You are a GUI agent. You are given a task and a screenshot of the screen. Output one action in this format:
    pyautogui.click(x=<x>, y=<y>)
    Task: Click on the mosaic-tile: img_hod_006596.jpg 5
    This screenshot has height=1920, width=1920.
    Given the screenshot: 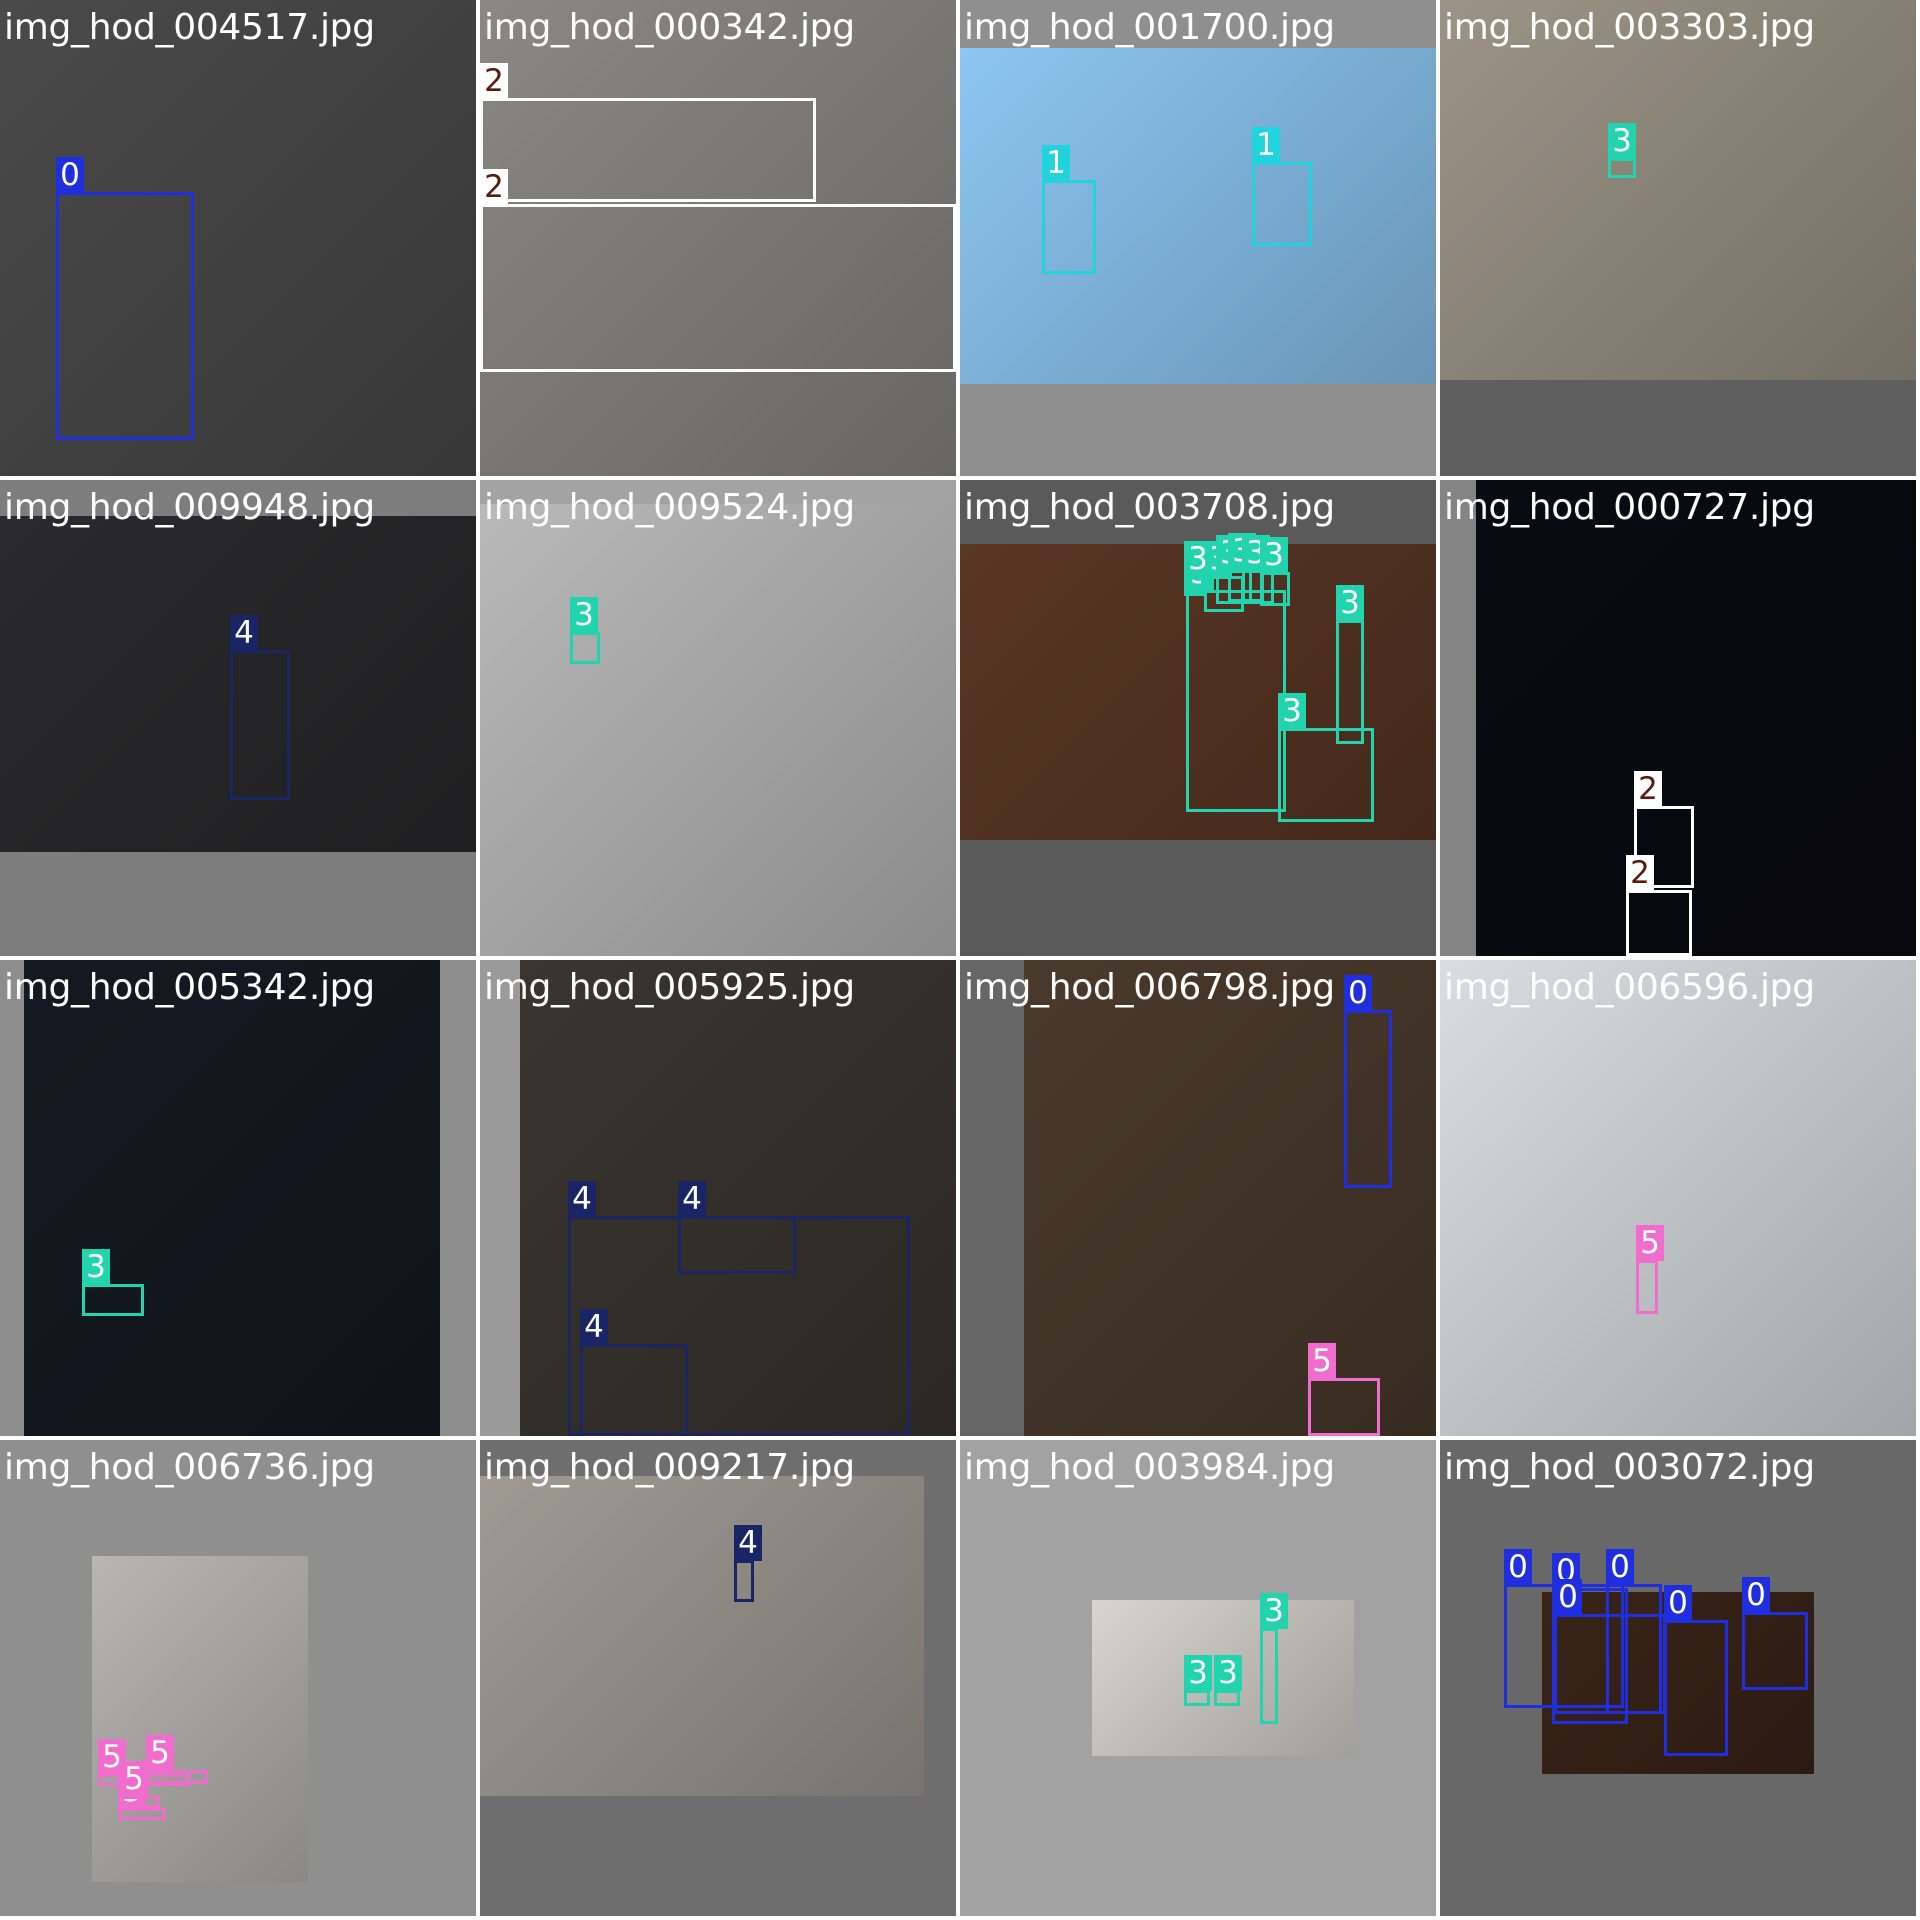 What is the action you would take?
    pyautogui.click(x=1678, y=1198)
    